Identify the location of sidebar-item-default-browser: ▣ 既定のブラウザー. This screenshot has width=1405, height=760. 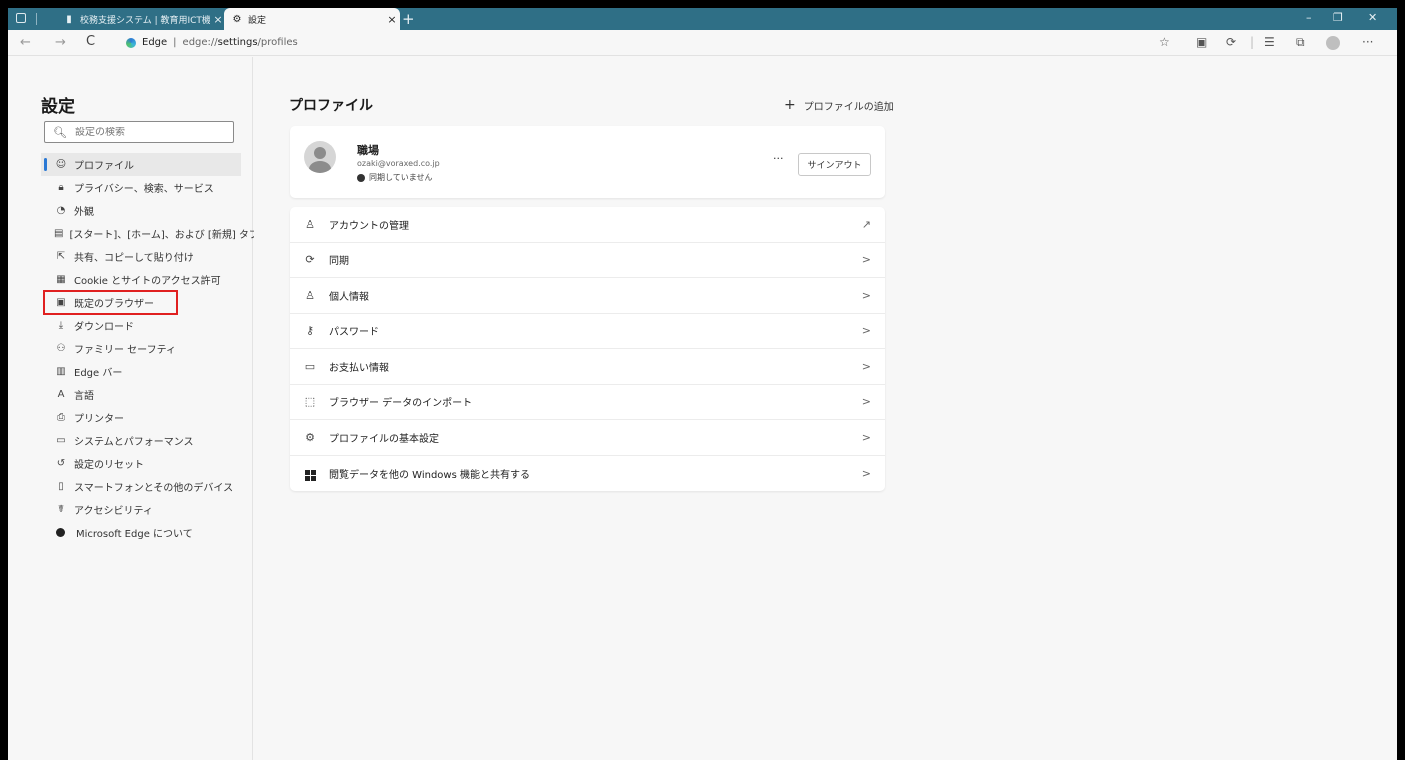
(110, 302).